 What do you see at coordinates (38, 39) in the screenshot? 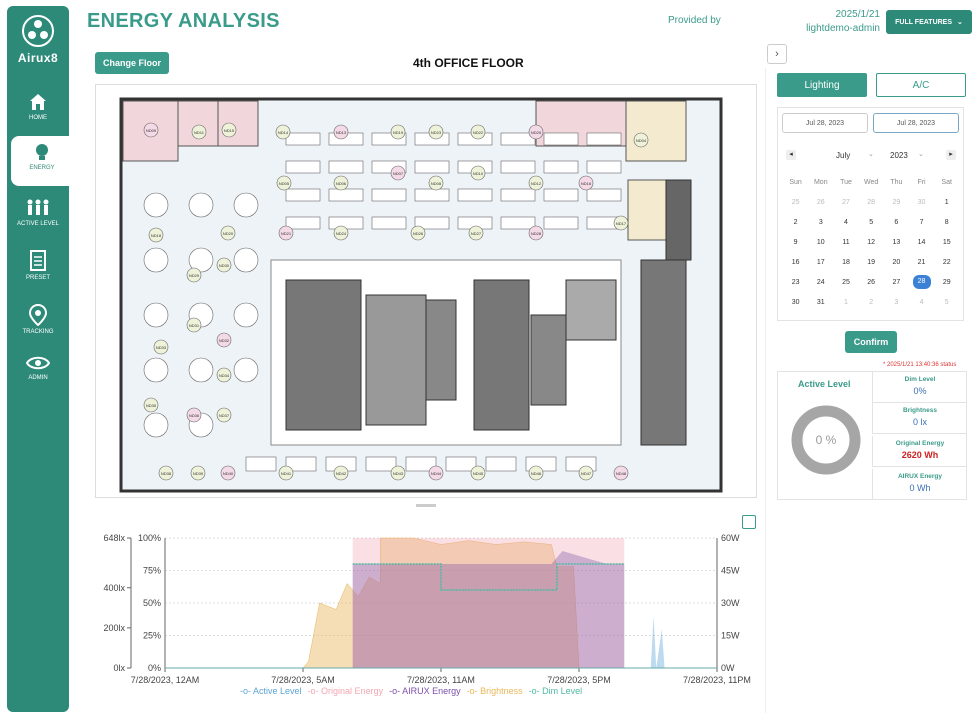
I see `brand-logo: Airux8` at bounding box center [38, 39].